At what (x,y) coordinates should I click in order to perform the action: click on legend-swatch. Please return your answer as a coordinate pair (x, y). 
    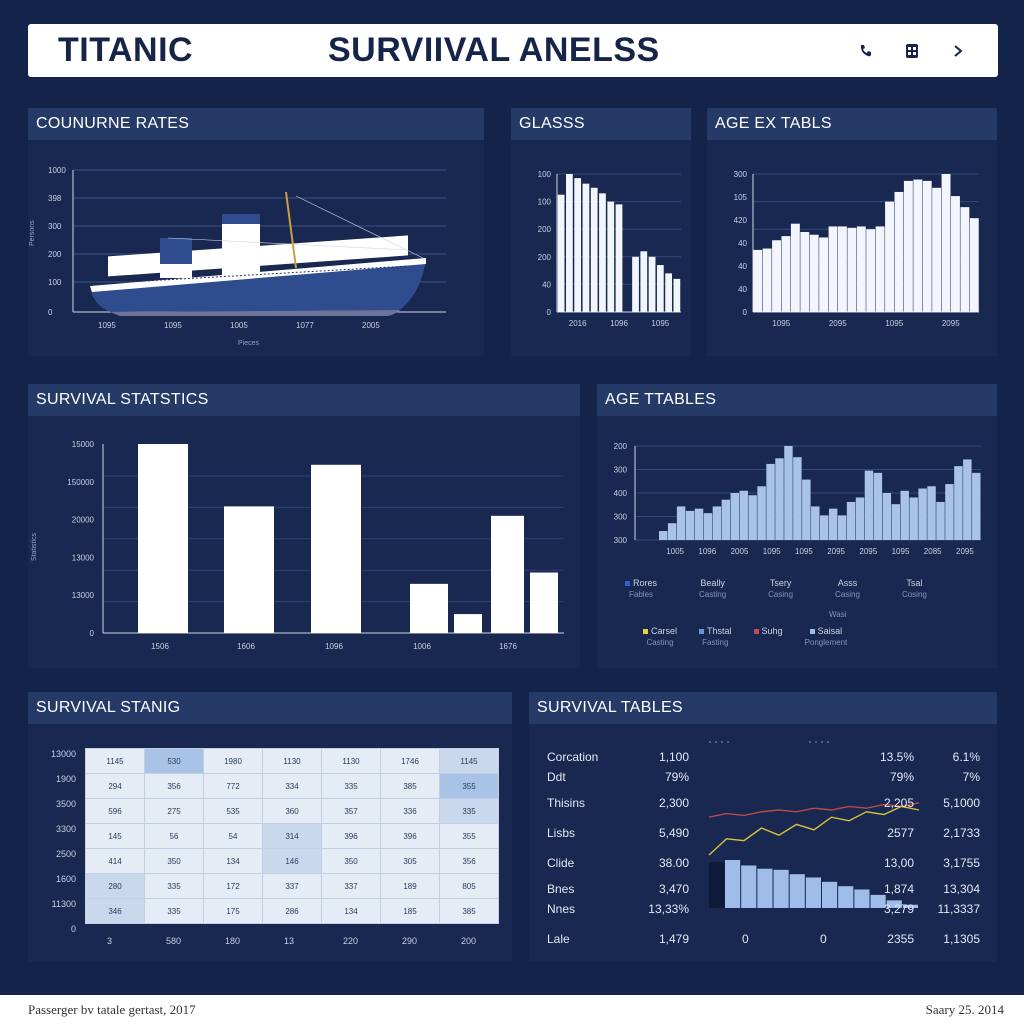
    Looking at the image, I should click on (627, 584).